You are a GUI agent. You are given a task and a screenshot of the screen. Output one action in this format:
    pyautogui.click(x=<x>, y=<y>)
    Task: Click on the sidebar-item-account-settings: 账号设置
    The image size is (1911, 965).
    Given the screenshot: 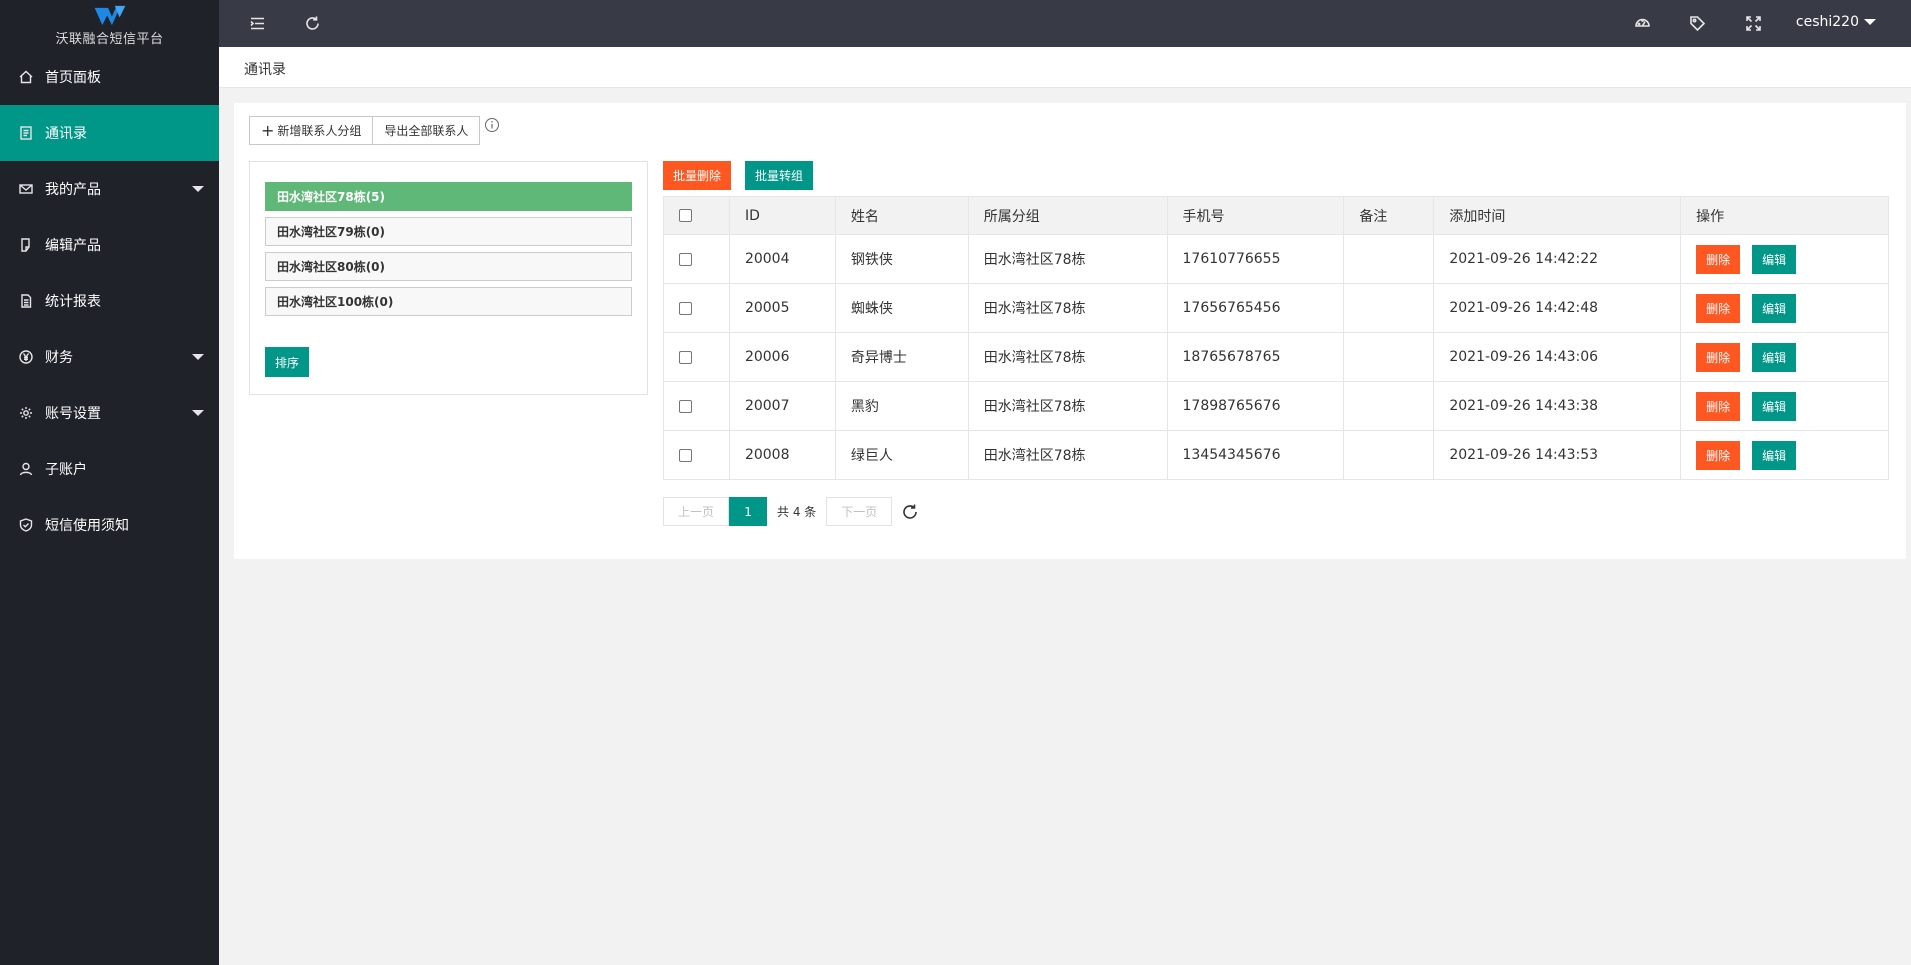 What is the action you would take?
    pyautogui.click(x=109, y=413)
    